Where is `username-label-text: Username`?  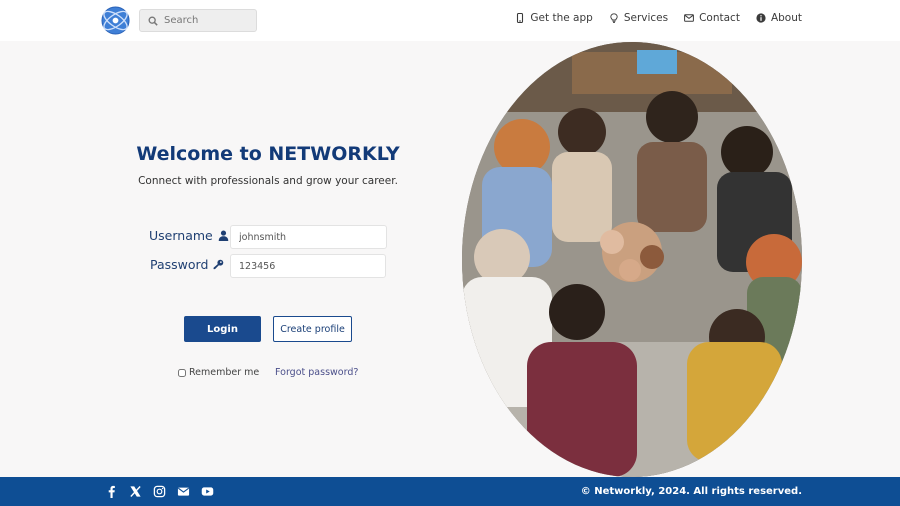 username-label-text: Username is located at coordinates (181, 235).